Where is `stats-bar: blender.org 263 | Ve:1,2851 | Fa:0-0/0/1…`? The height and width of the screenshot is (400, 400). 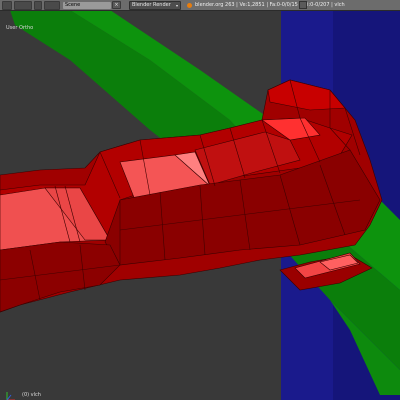 stats-bar: blender.org 263 | Ve:1,2851 | Fa:0-0/0/1… is located at coordinates (266, 5).